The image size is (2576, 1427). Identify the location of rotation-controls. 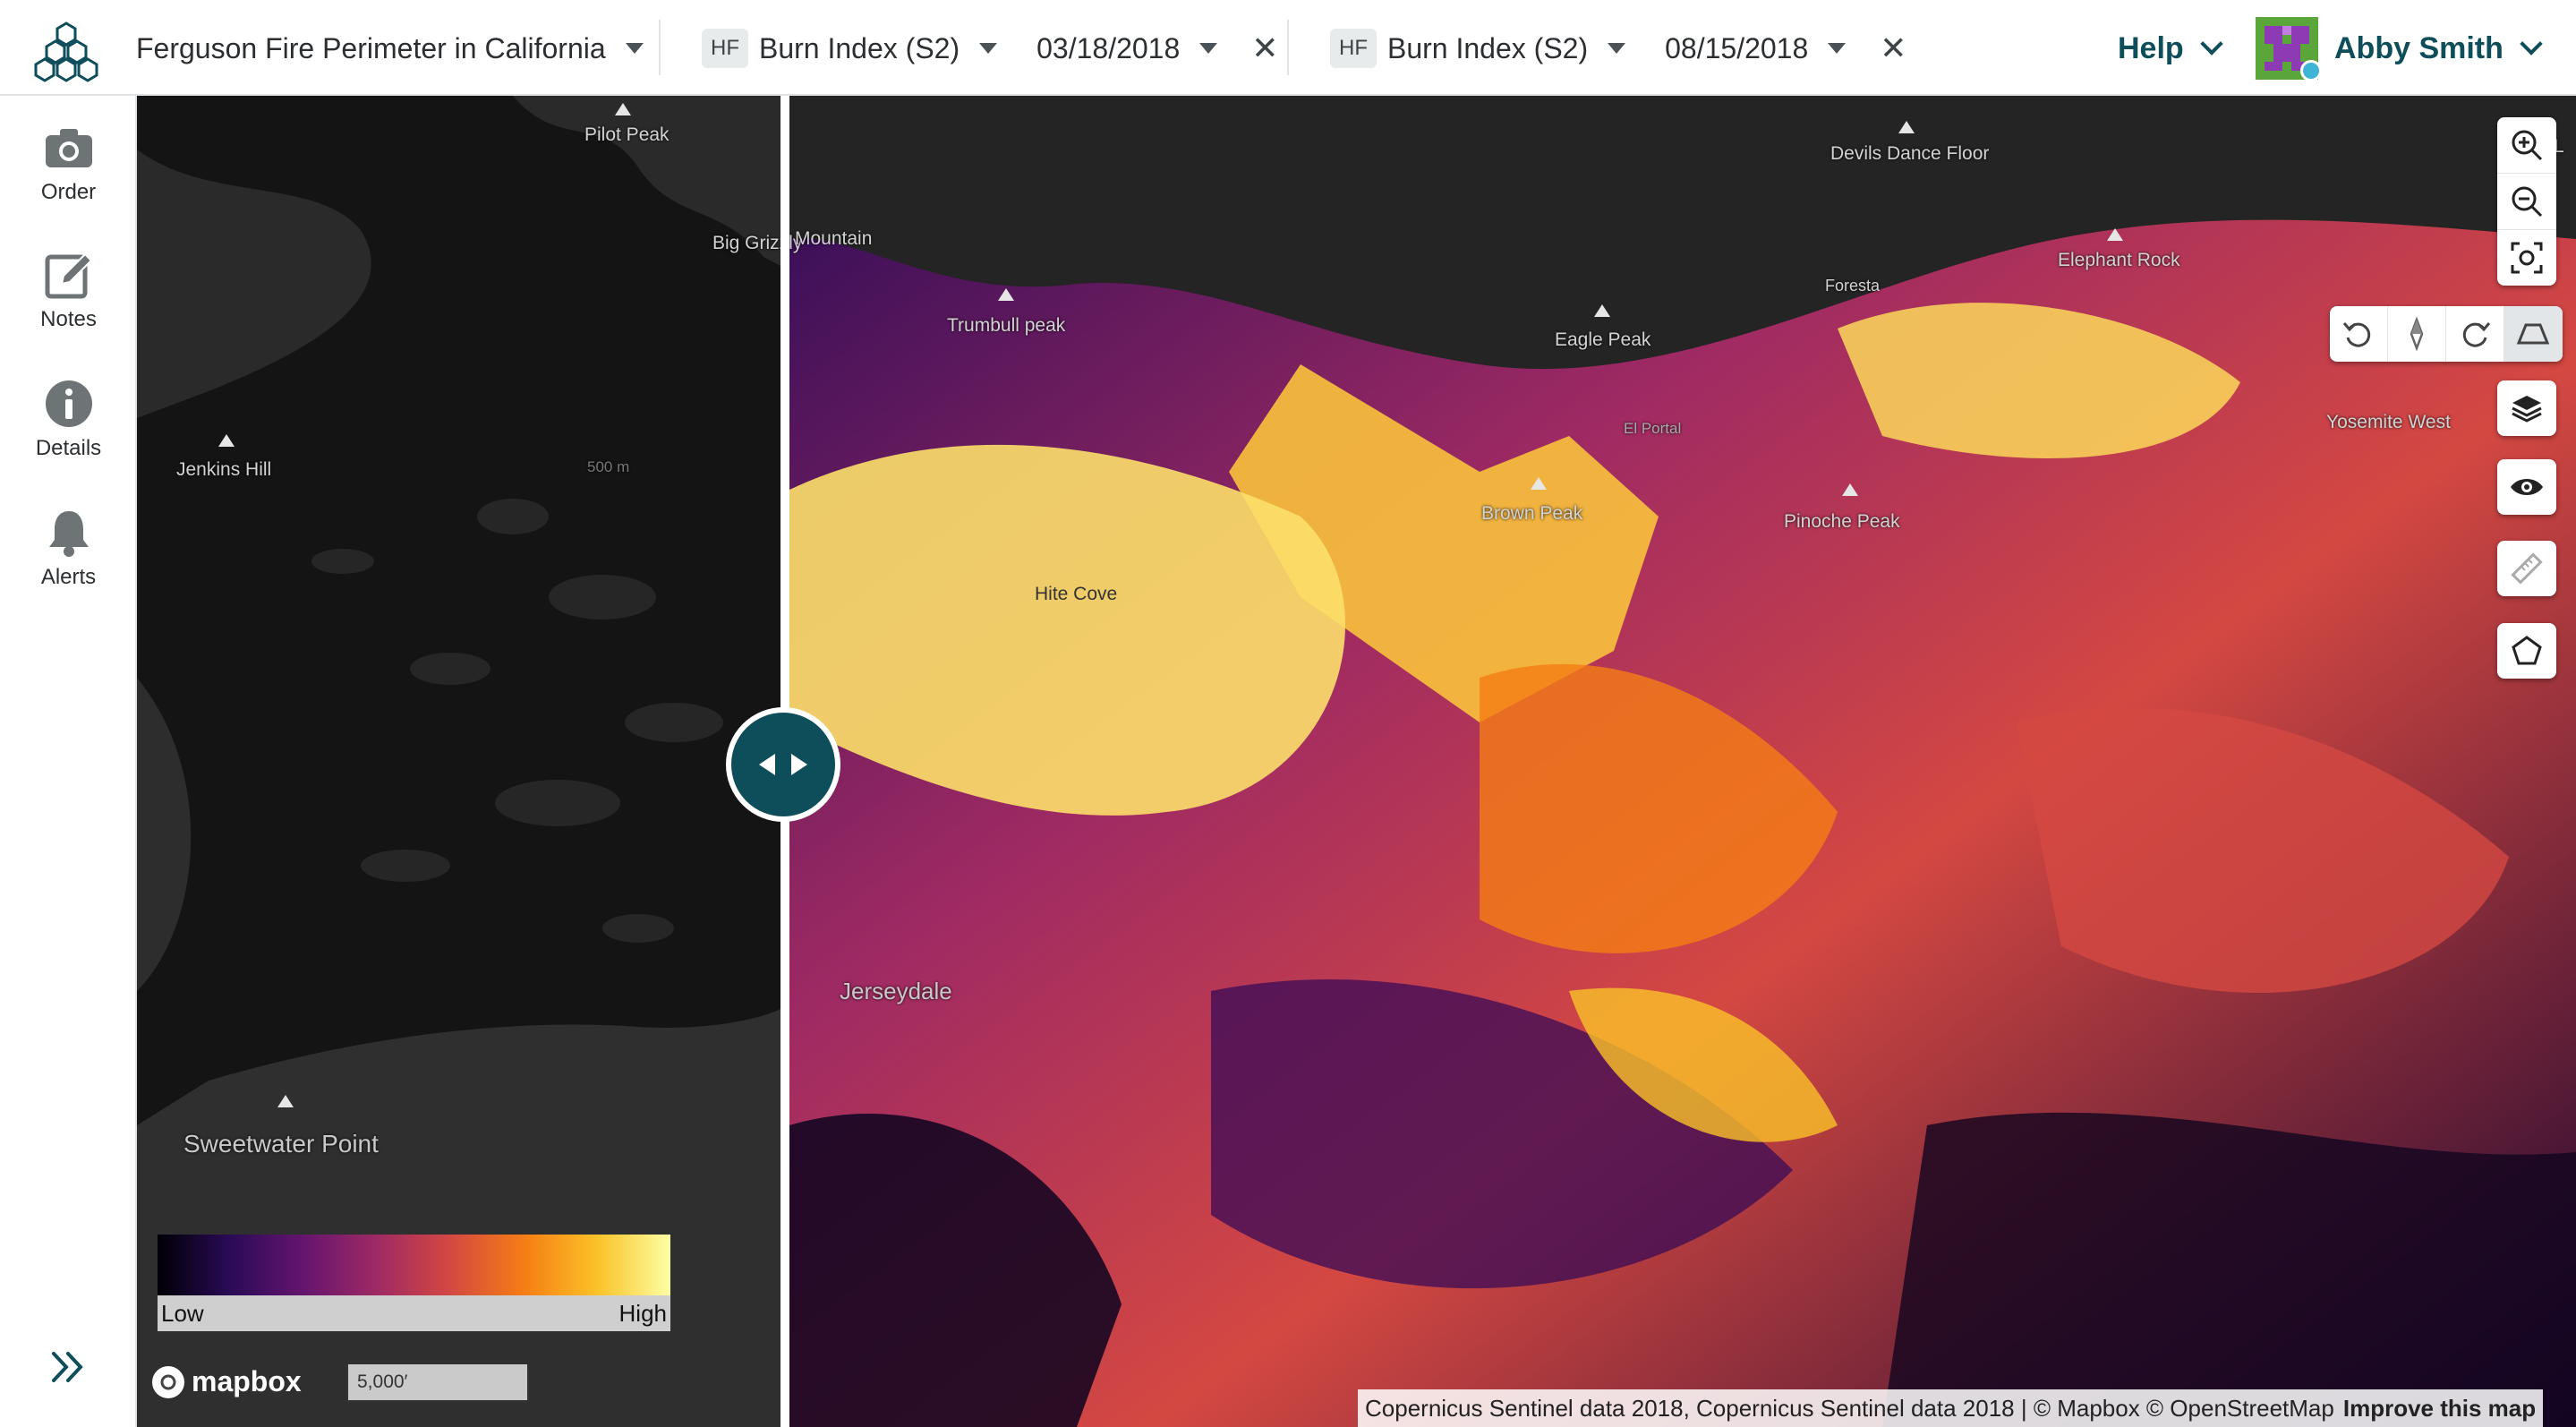
(2446, 334).